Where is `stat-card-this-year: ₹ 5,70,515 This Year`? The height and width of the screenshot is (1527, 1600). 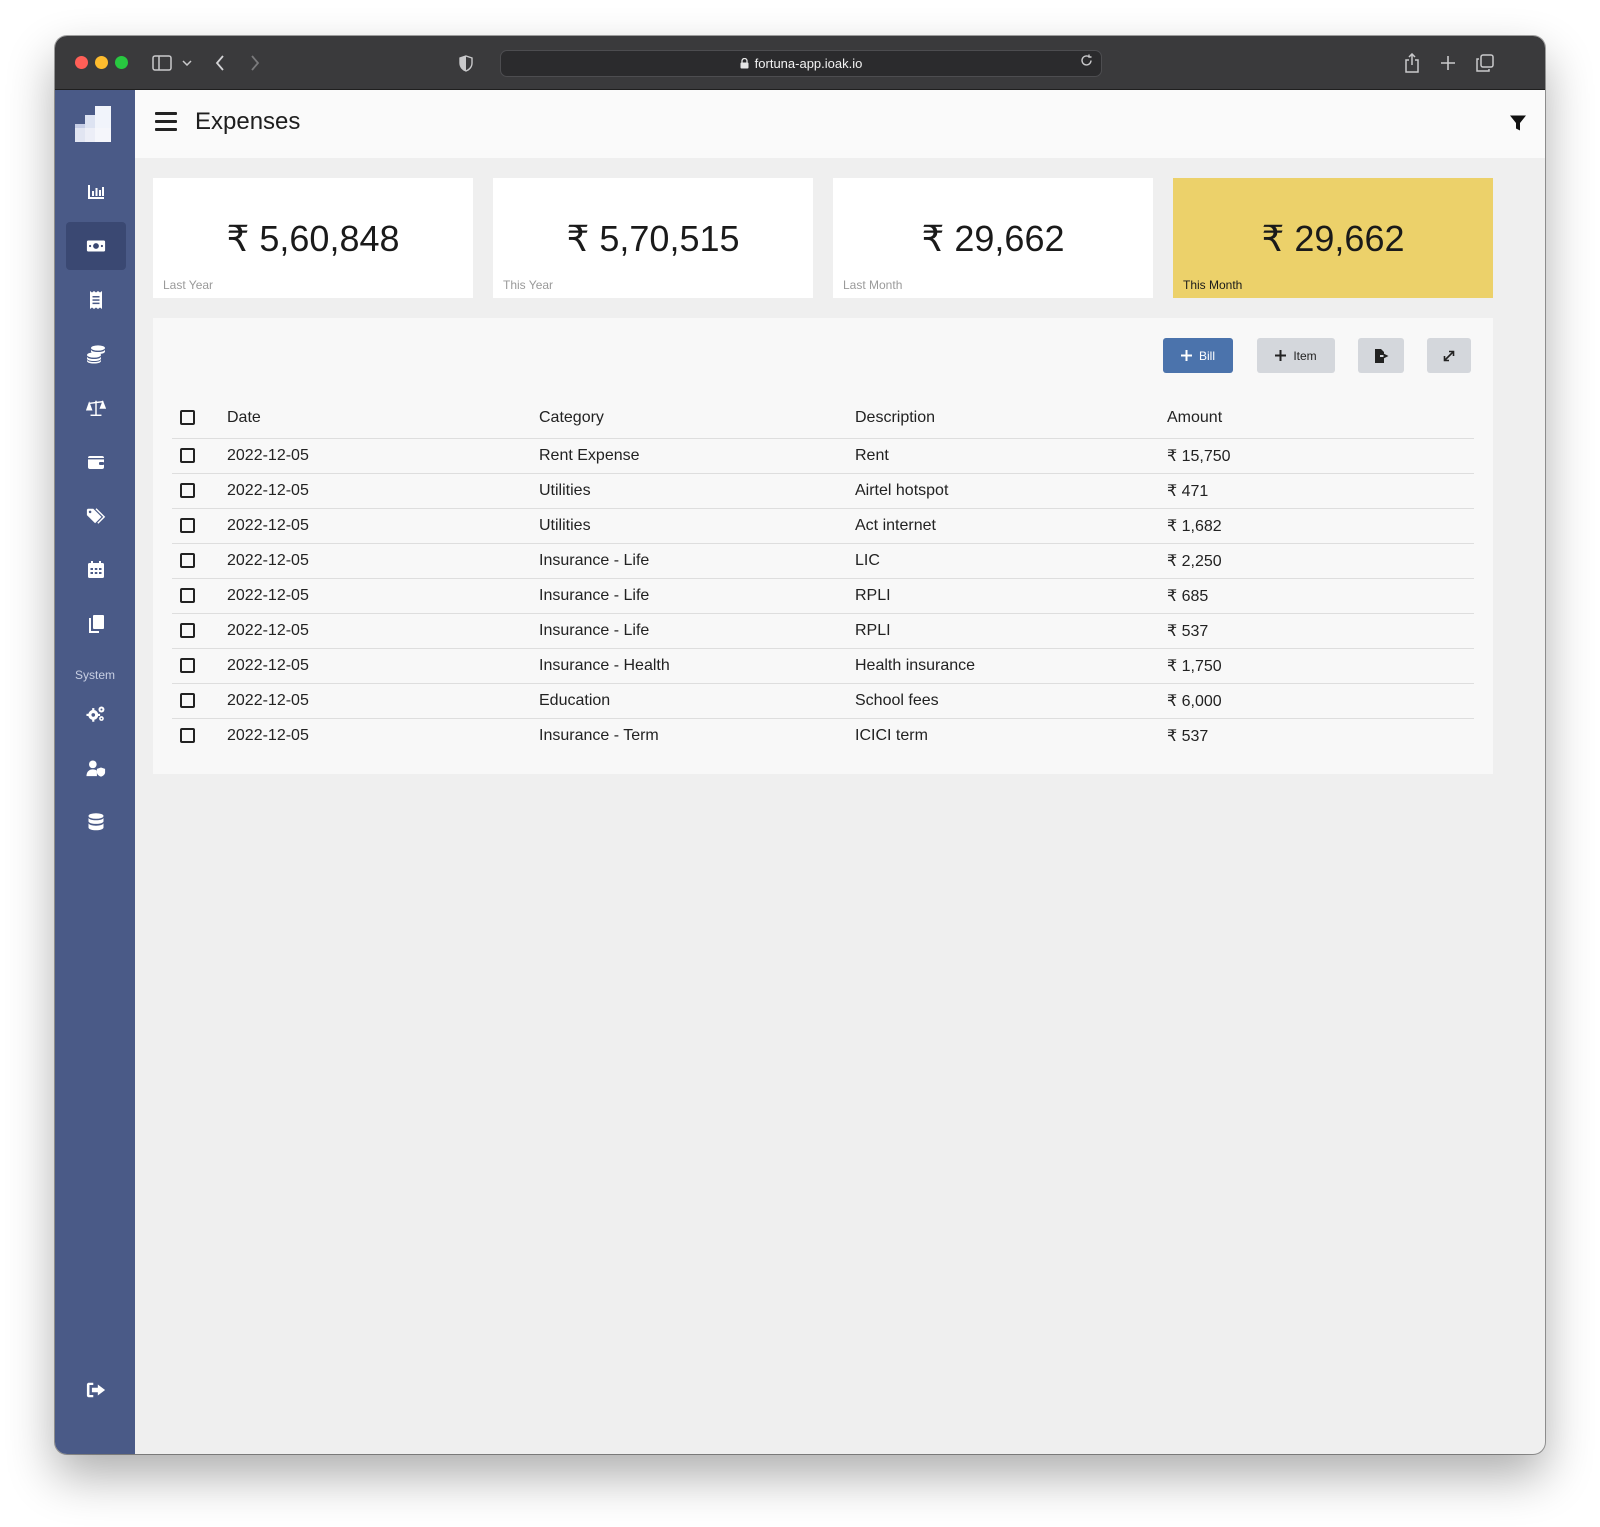 stat-card-this-year: ₹ 5,70,515 This Year is located at coordinates (653, 238).